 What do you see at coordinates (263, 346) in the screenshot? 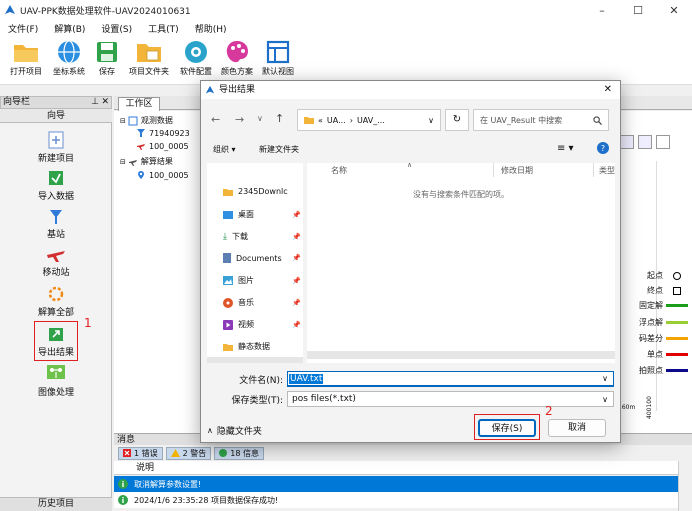
I see `sidebar-item-static-data: 静态数据` at bounding box center [263, 346].